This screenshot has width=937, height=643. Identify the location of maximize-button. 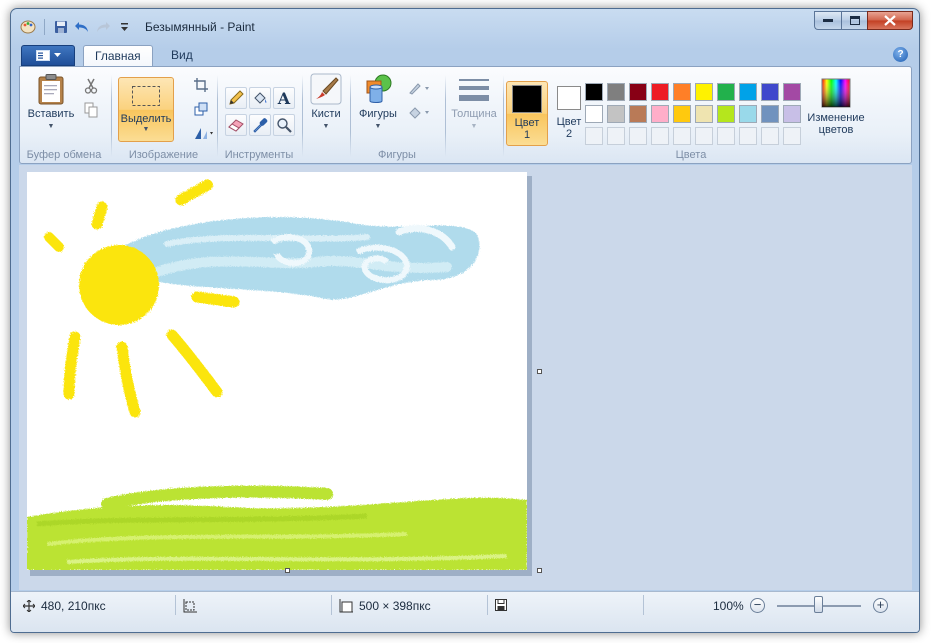
(854, 20).